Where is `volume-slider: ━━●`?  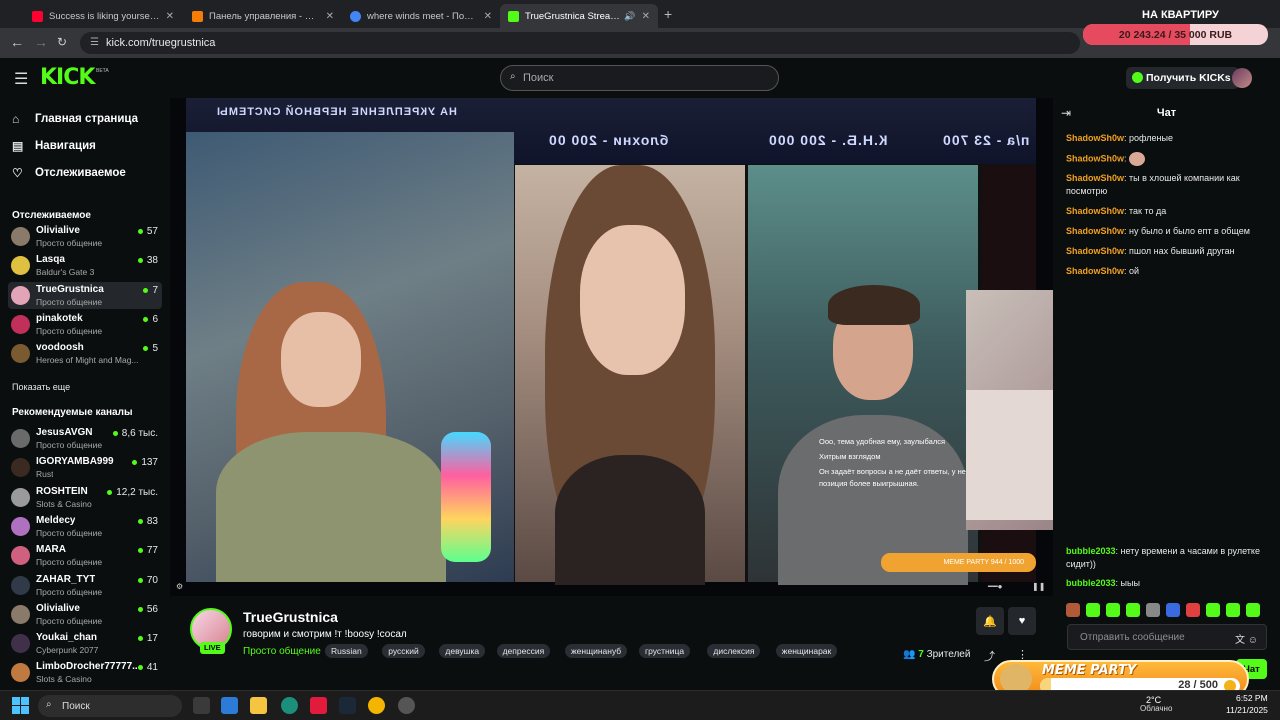 volume-slider: ━━● is located at coordinates (995, 586).